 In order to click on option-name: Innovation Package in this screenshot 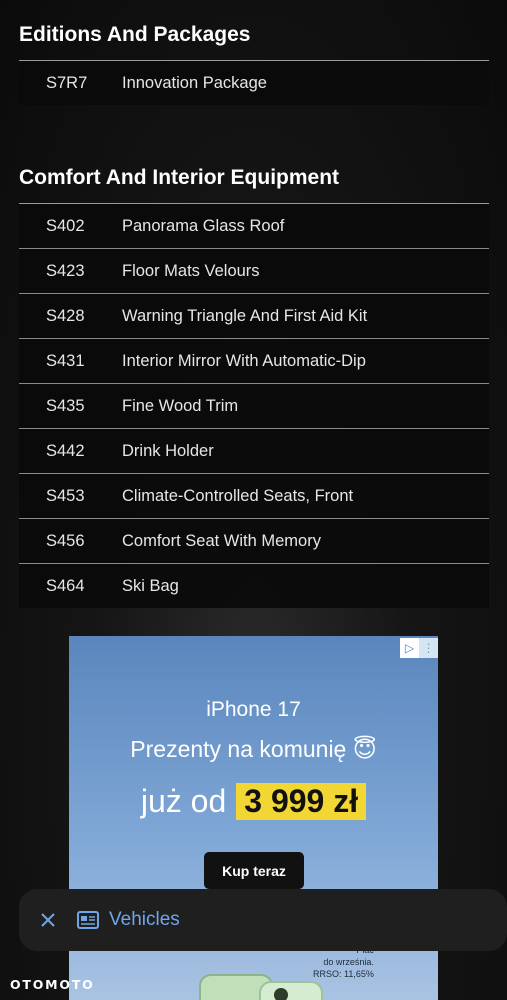, I will do `click(194, 82)`.